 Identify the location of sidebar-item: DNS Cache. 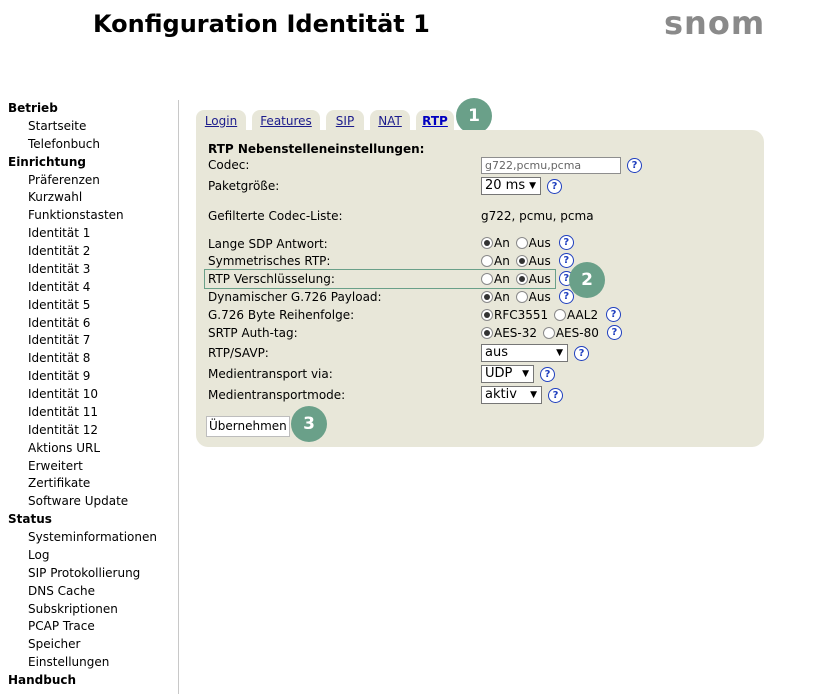
(89, 592).